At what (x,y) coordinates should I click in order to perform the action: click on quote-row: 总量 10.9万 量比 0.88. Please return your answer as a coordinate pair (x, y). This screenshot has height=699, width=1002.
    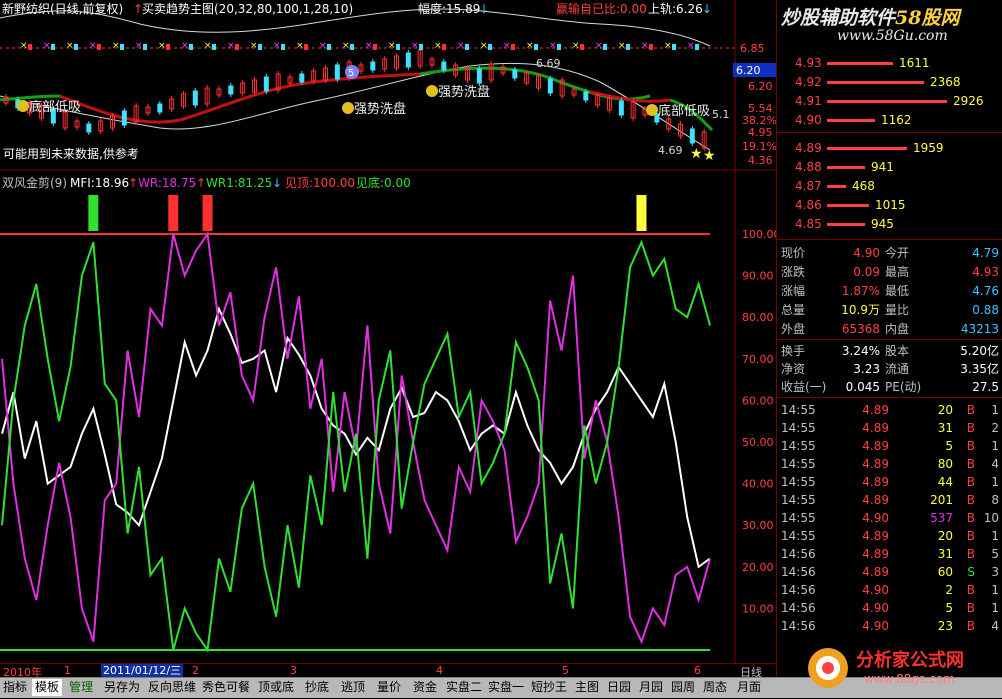
    Looking at the image, I should click on (889, 310).